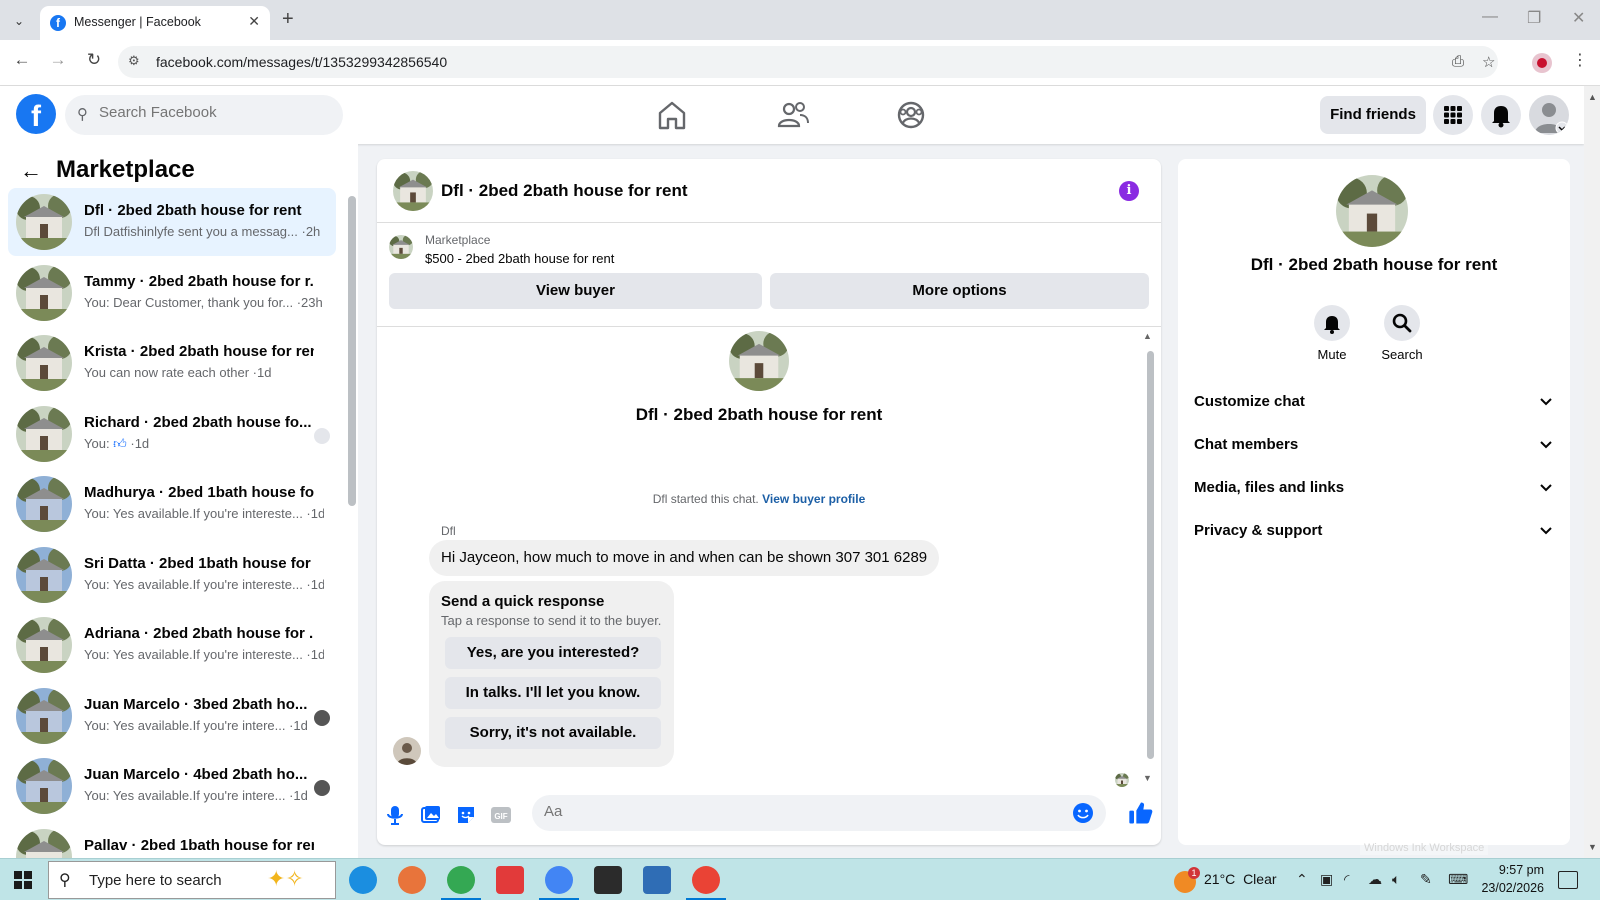 This screenshot has width=1600, height=900. Describe the element at coordinates (466, 815) in the screenshot. I see `sticker-icon` at that location.